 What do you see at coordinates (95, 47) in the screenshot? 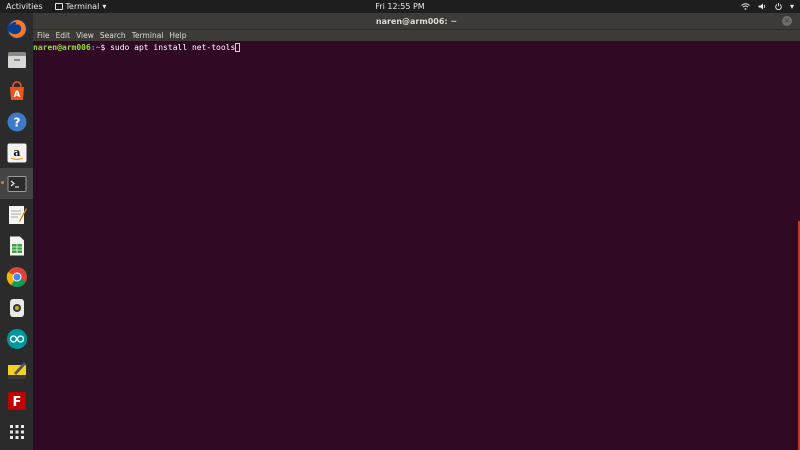
I see `prompt-path: :~` at bounding box center [95, 47].